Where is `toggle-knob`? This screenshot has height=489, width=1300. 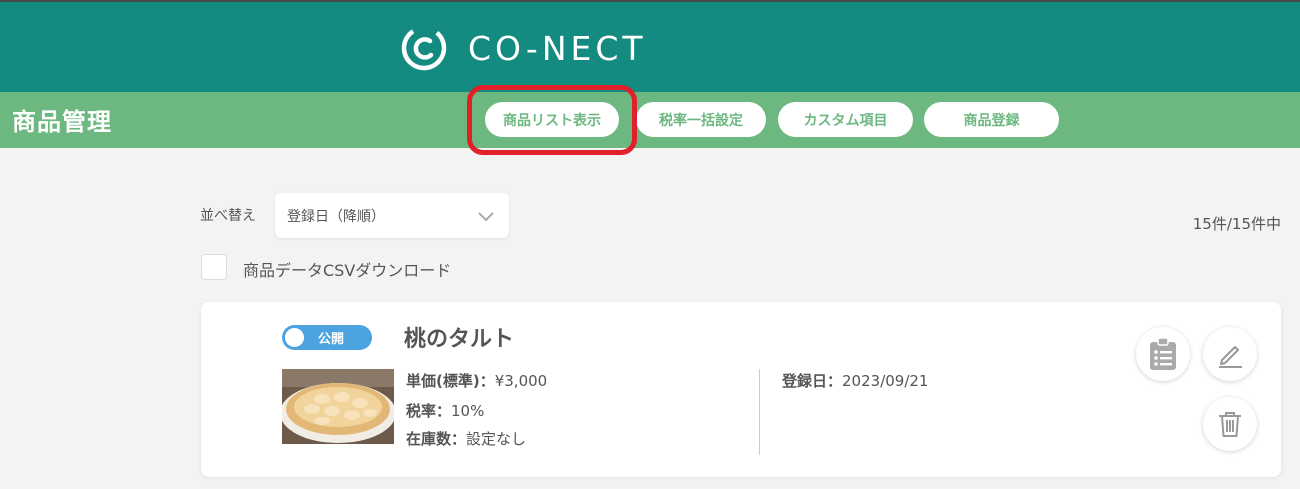 toggle-knob is located at coordinates (294, 337).